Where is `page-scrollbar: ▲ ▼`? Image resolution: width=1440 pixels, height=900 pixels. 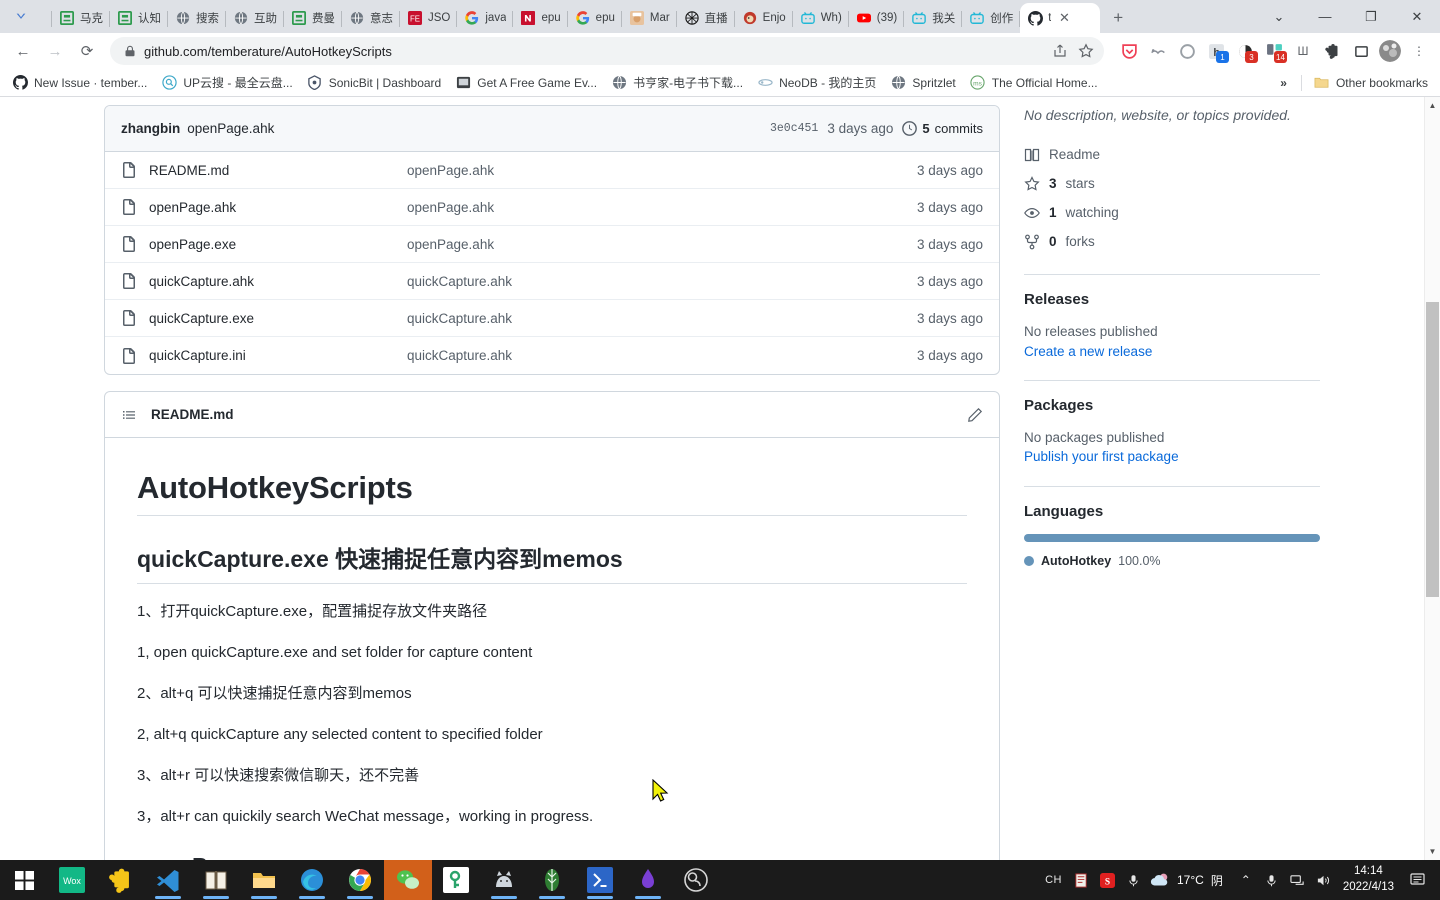 page-scrollbar: ▲ ▼ is located at coordinates (1432, 478).